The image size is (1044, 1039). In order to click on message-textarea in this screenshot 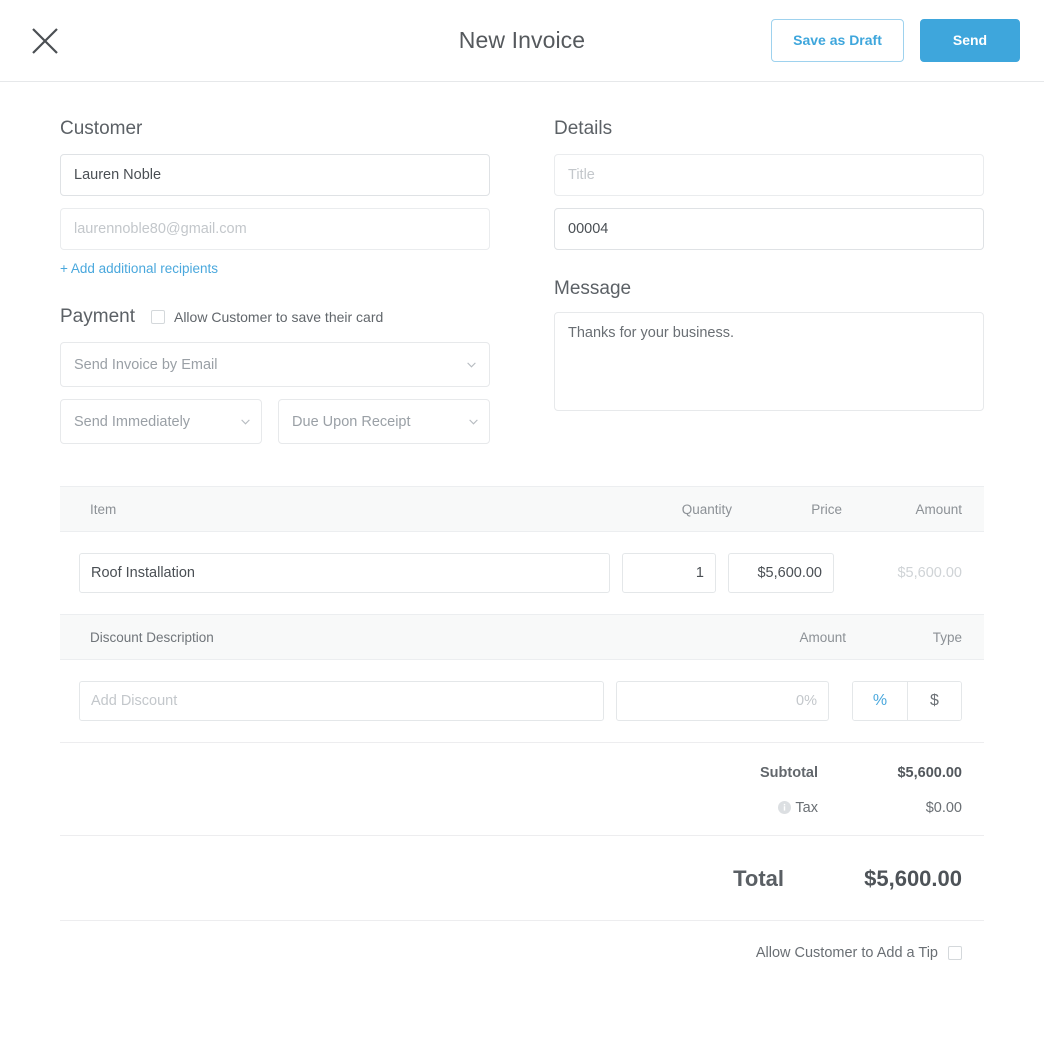, I will do `click(769, 361)`.